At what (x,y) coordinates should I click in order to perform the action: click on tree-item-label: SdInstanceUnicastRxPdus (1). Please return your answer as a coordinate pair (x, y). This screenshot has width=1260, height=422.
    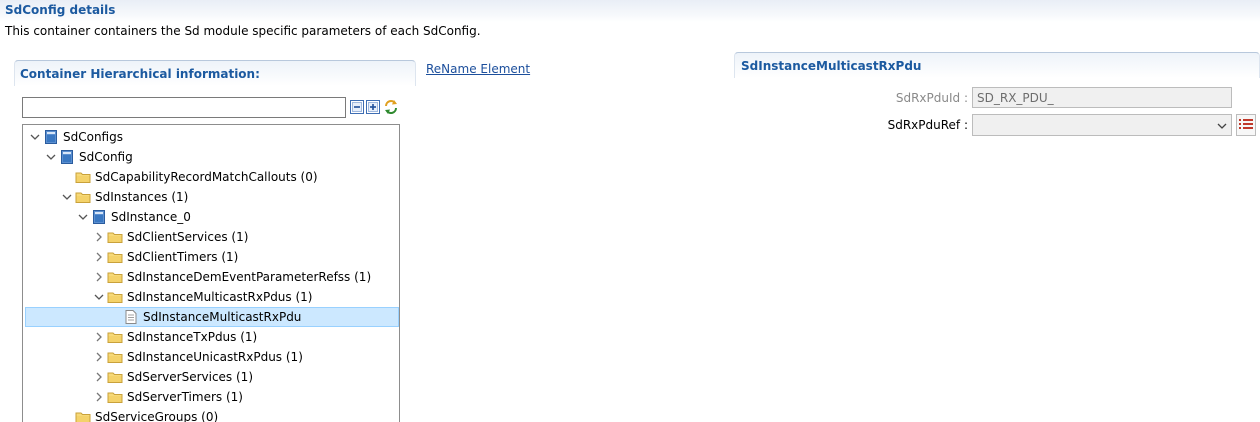
    Looking at the image, I should click on (215, 357).